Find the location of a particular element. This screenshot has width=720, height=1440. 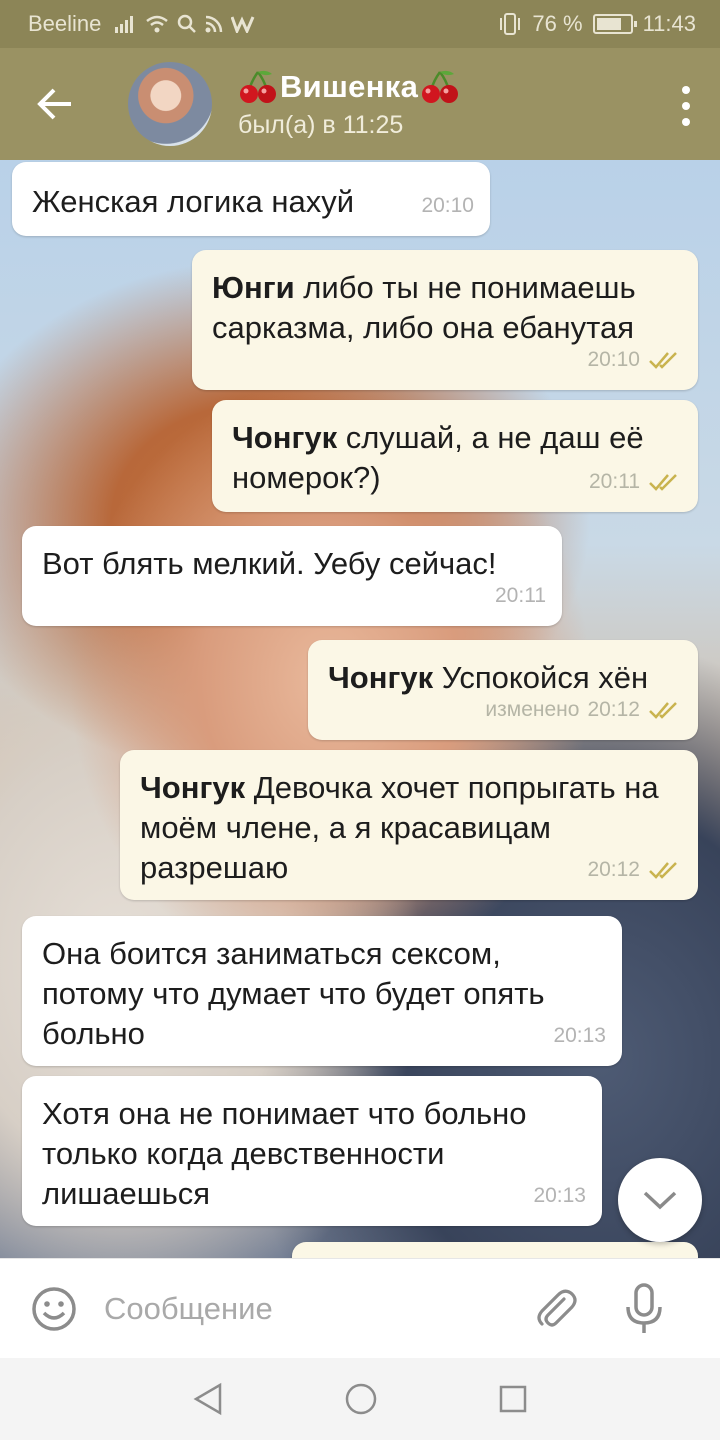

smile-icon is located at coordinates (54, 1309).